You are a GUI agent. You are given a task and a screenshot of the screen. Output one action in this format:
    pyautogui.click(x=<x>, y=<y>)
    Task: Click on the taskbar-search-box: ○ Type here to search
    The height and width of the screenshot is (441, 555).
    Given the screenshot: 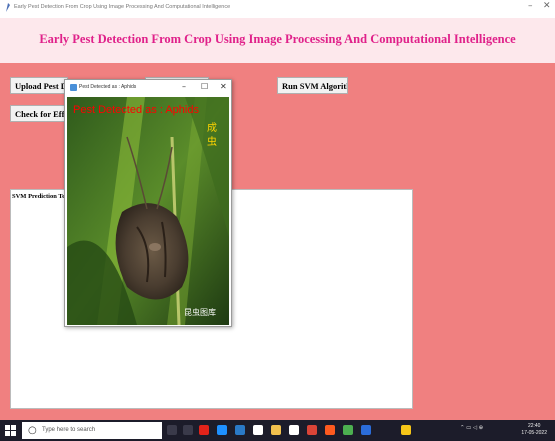 What is the action you would take?
    pyautogui.click(x=92, y=430)
    